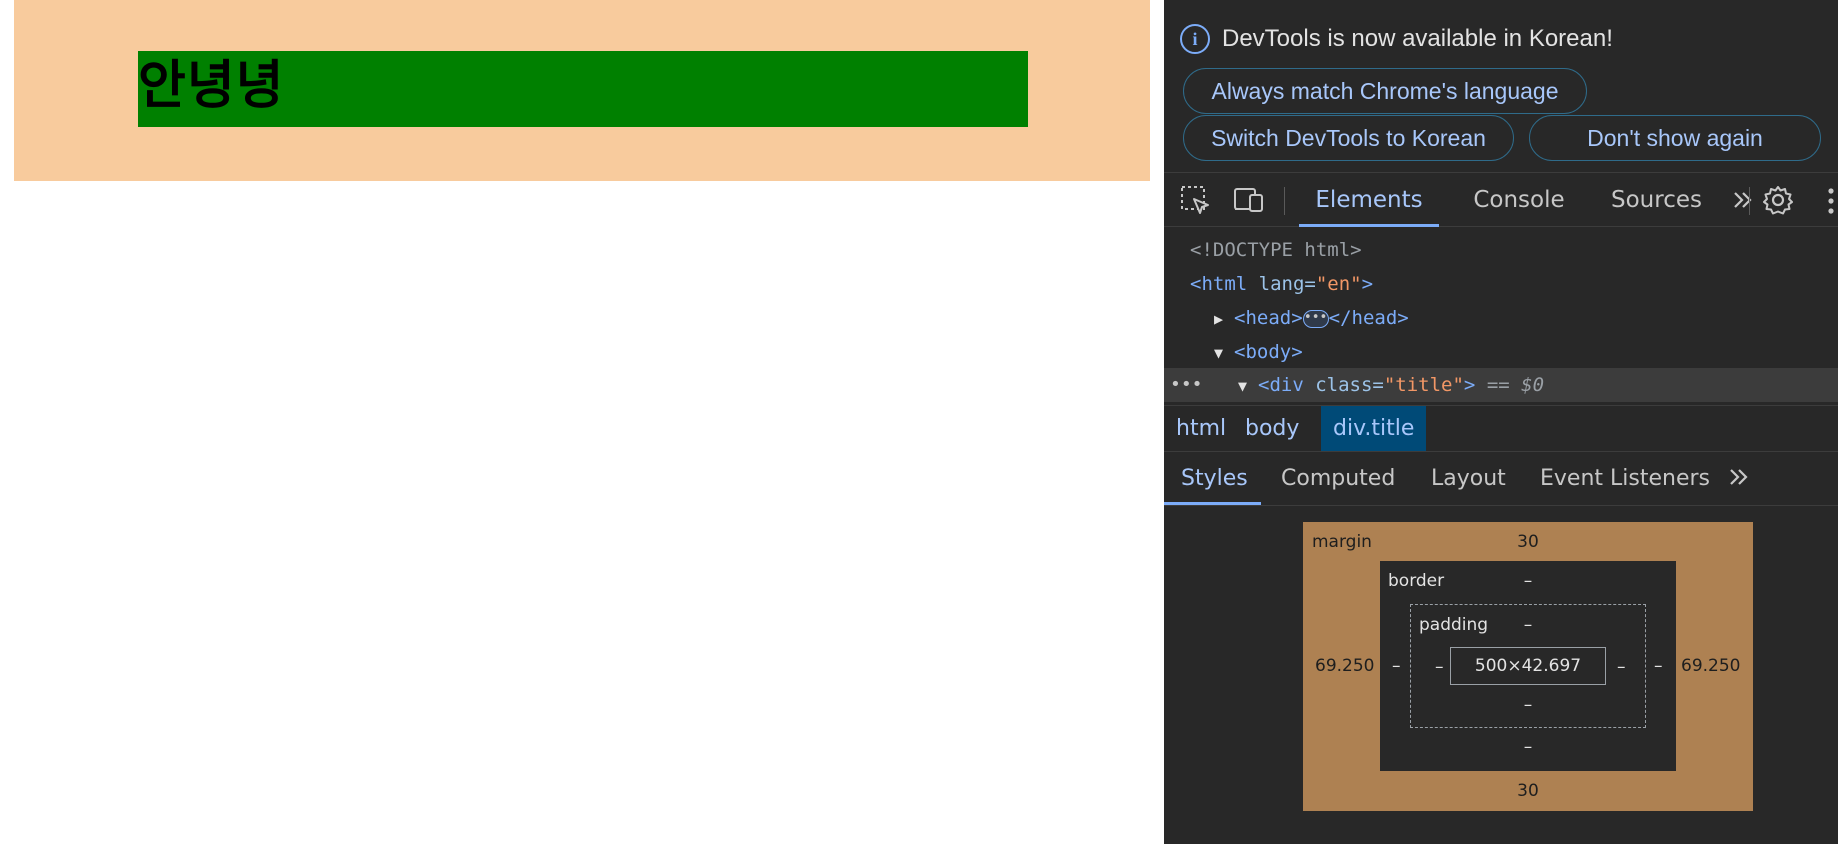  Describe the element at coordinates (1778, 200) in the screenshot. I see `settings-gear-icon` at that location.